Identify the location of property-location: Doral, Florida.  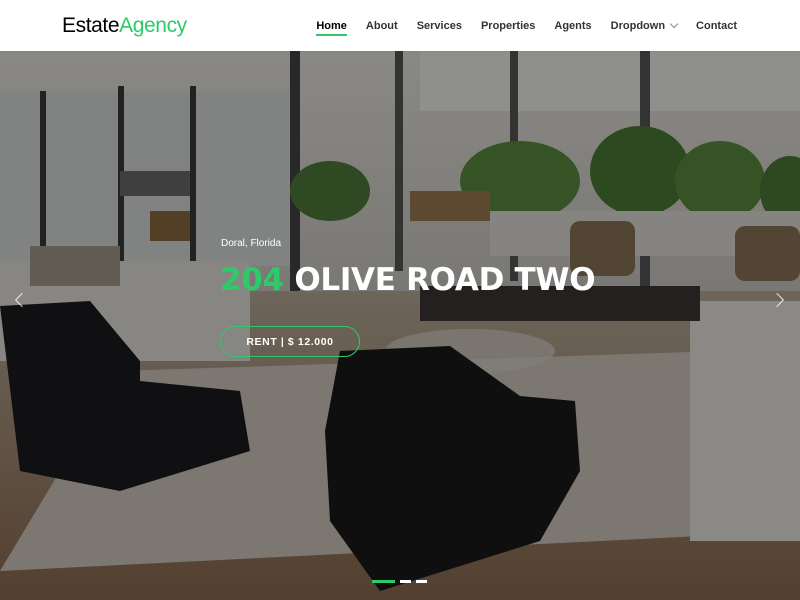
(251, 243).